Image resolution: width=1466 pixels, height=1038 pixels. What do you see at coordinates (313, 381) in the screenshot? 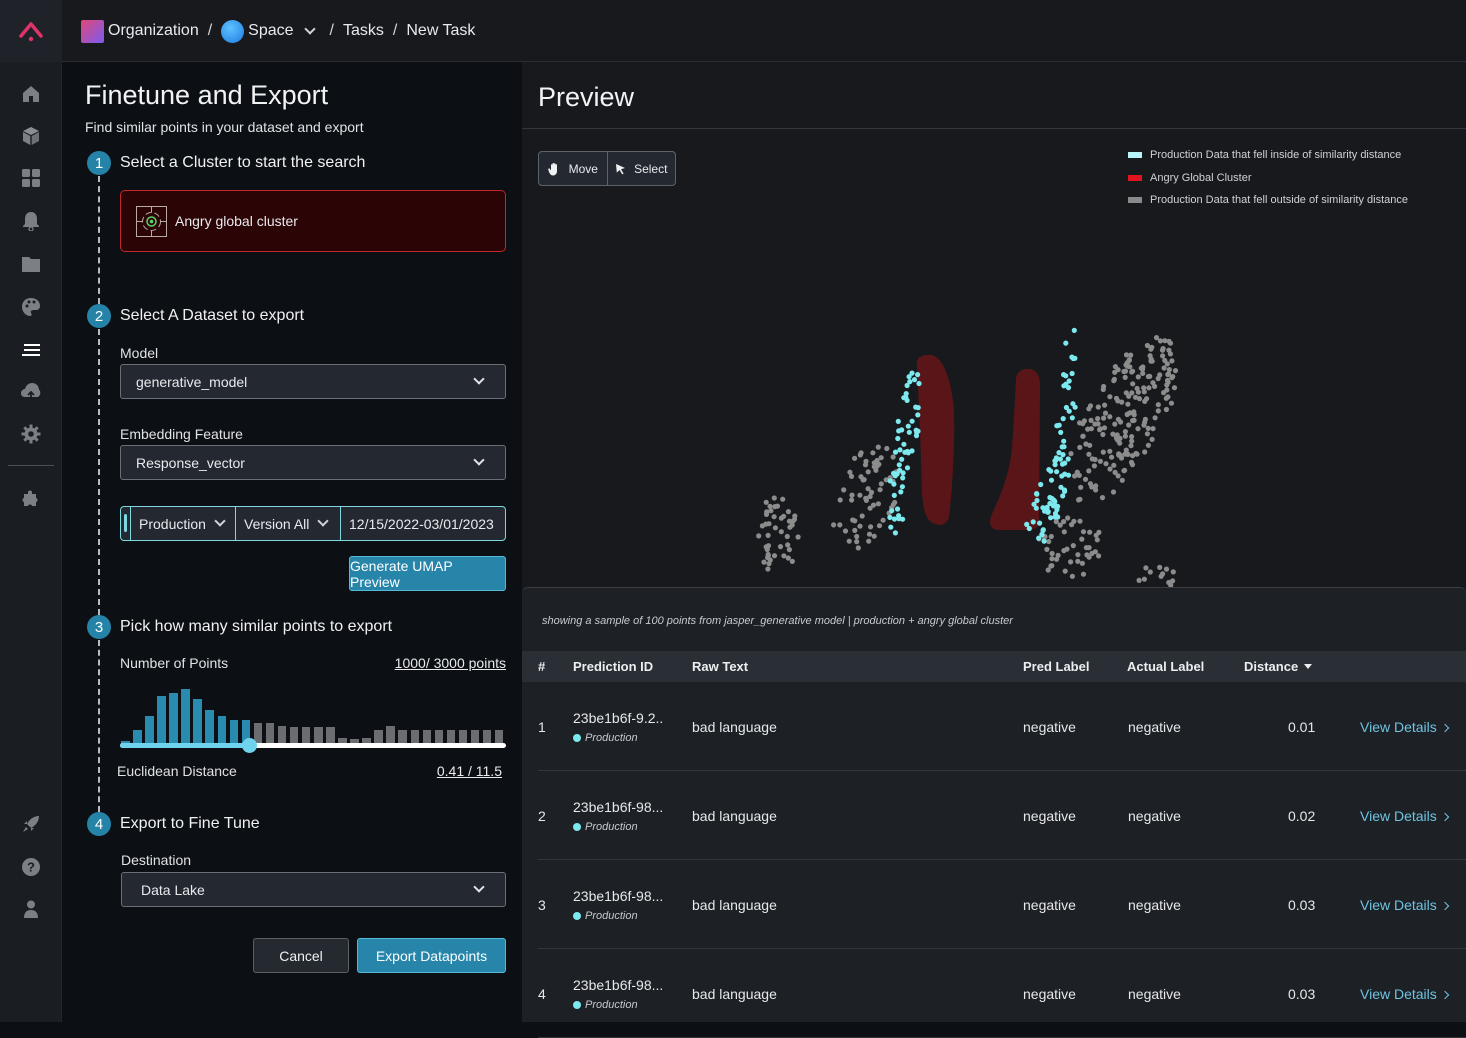
I see `model-select: generative_model` at bounding box center [313, 381].